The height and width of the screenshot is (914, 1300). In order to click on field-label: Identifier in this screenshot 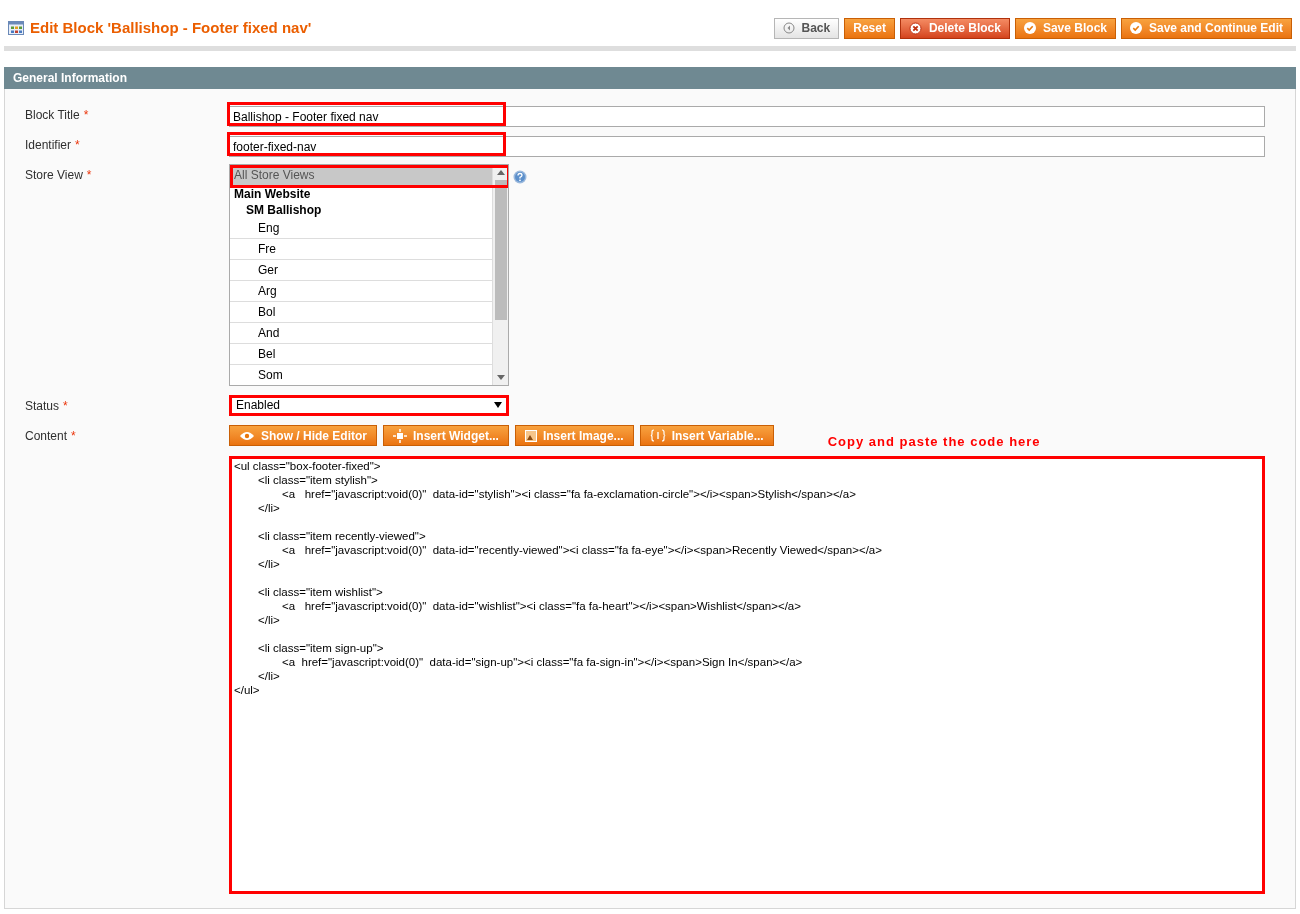, I will do `click(48, 145)`.